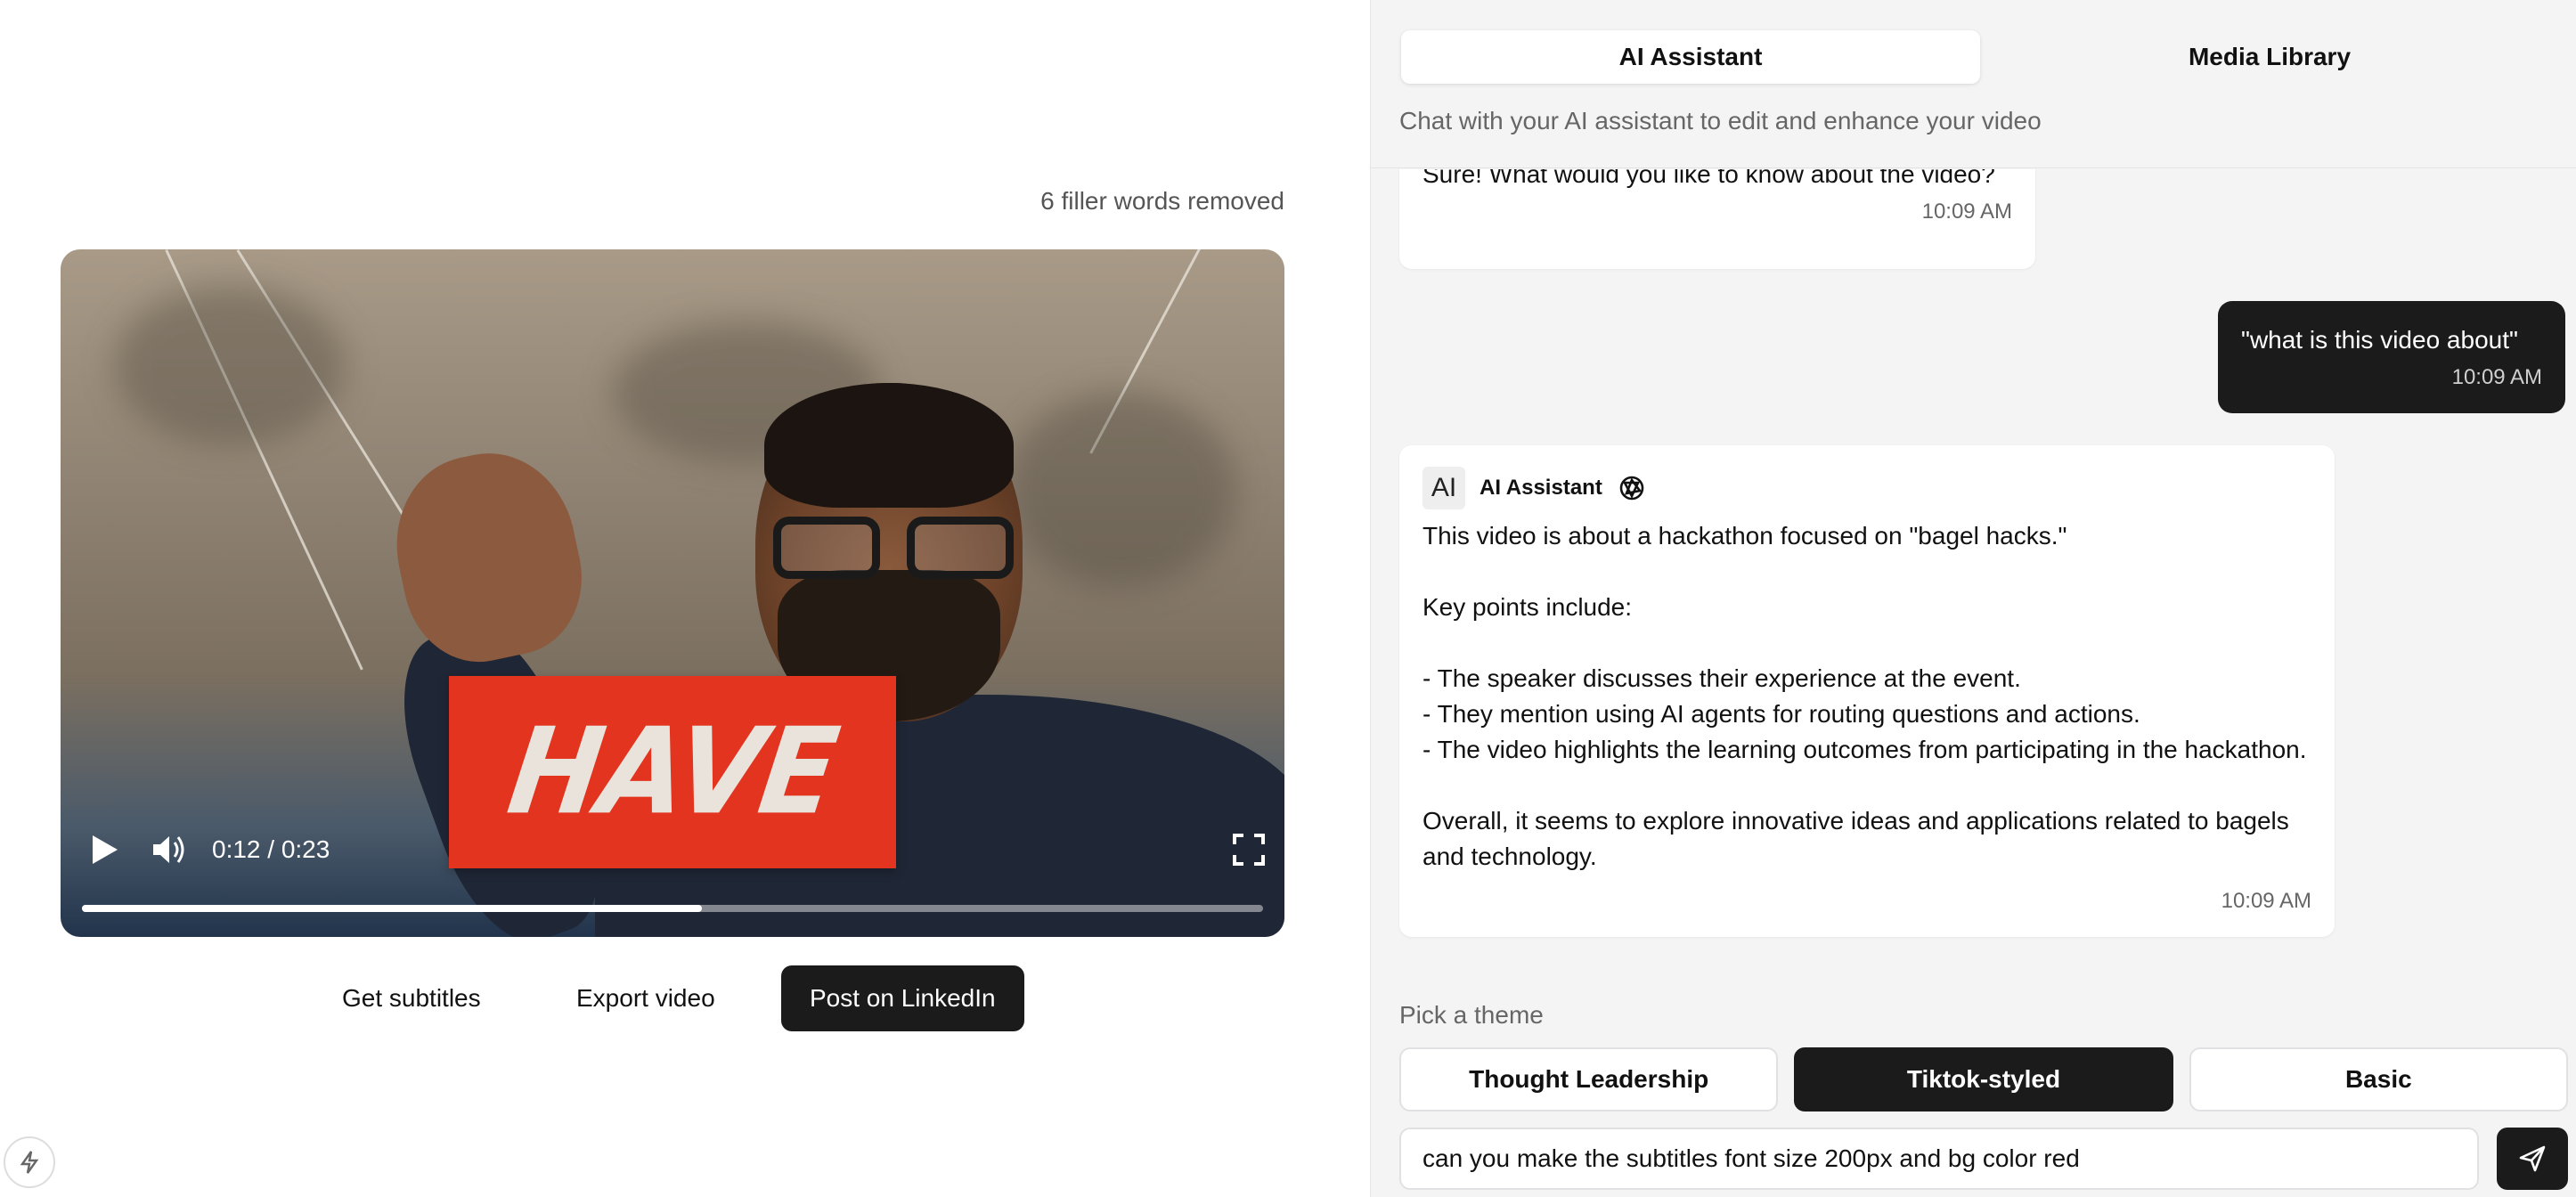 The image size is (2576, 1197). Describe the element at coordinates (169, 849) in the screenshot. I see `volume-icon` at that location.